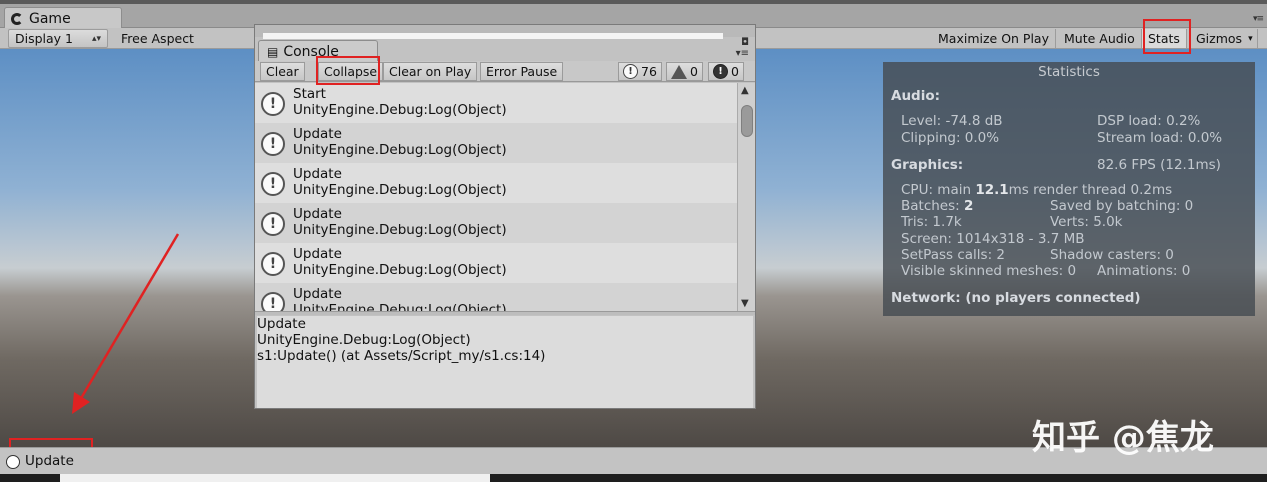 This screenshot has height=482, width=1267. What do you see at coordinates (747, 121) in the screenshot?
I see `scrollbar-thumb` at bounding box center [747, 121].